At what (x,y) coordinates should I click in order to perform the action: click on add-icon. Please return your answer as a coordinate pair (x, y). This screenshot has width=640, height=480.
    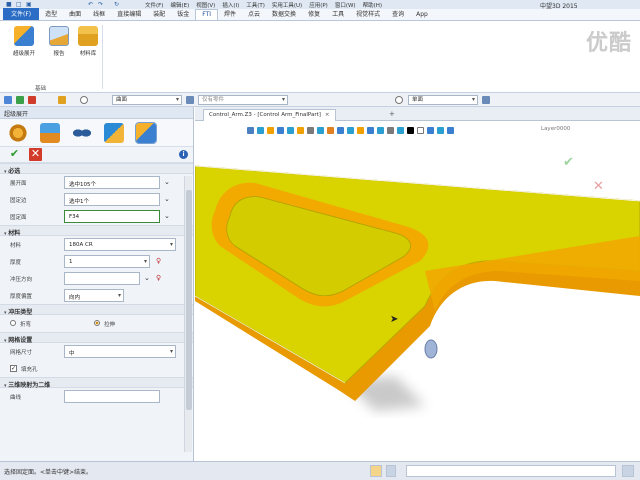
    Looking at the image, I should click on (20, 100).